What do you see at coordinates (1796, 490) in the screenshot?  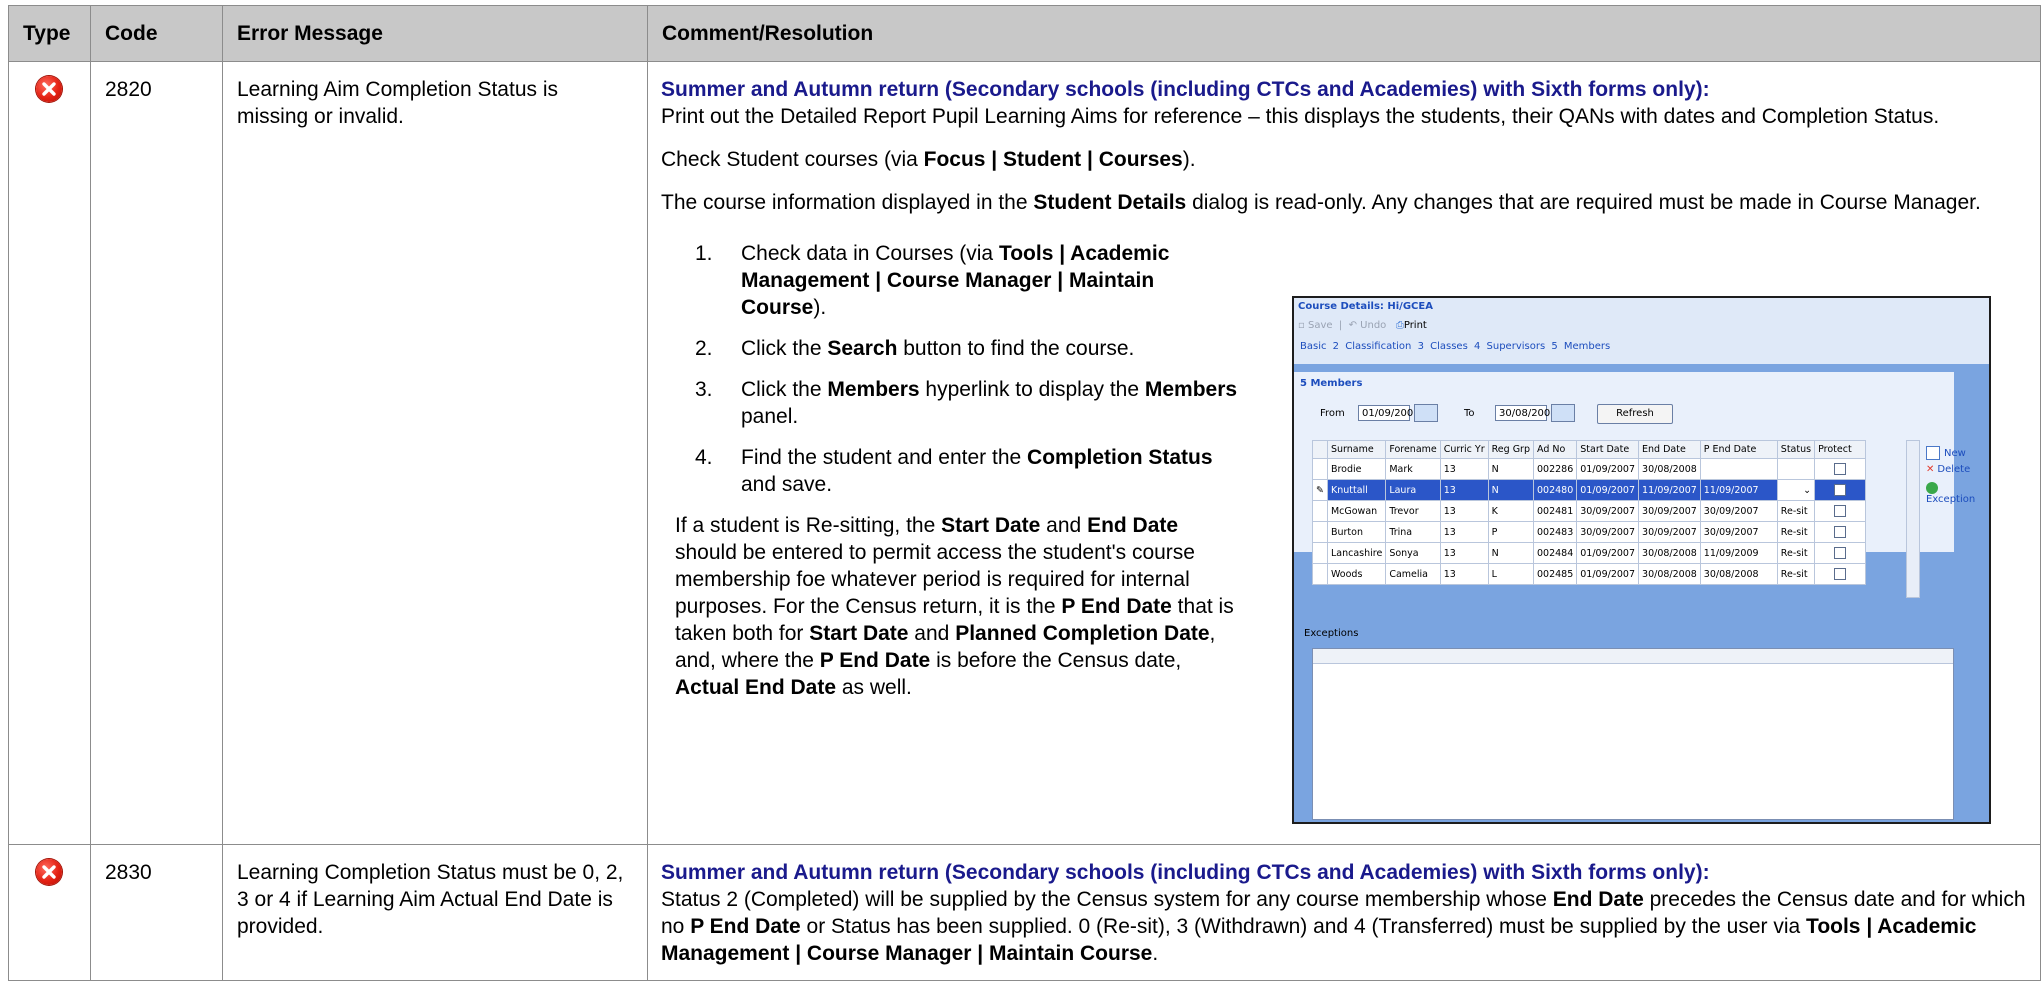 I see `status-dropdown: ⌄` at bounding box center [1796, 490].